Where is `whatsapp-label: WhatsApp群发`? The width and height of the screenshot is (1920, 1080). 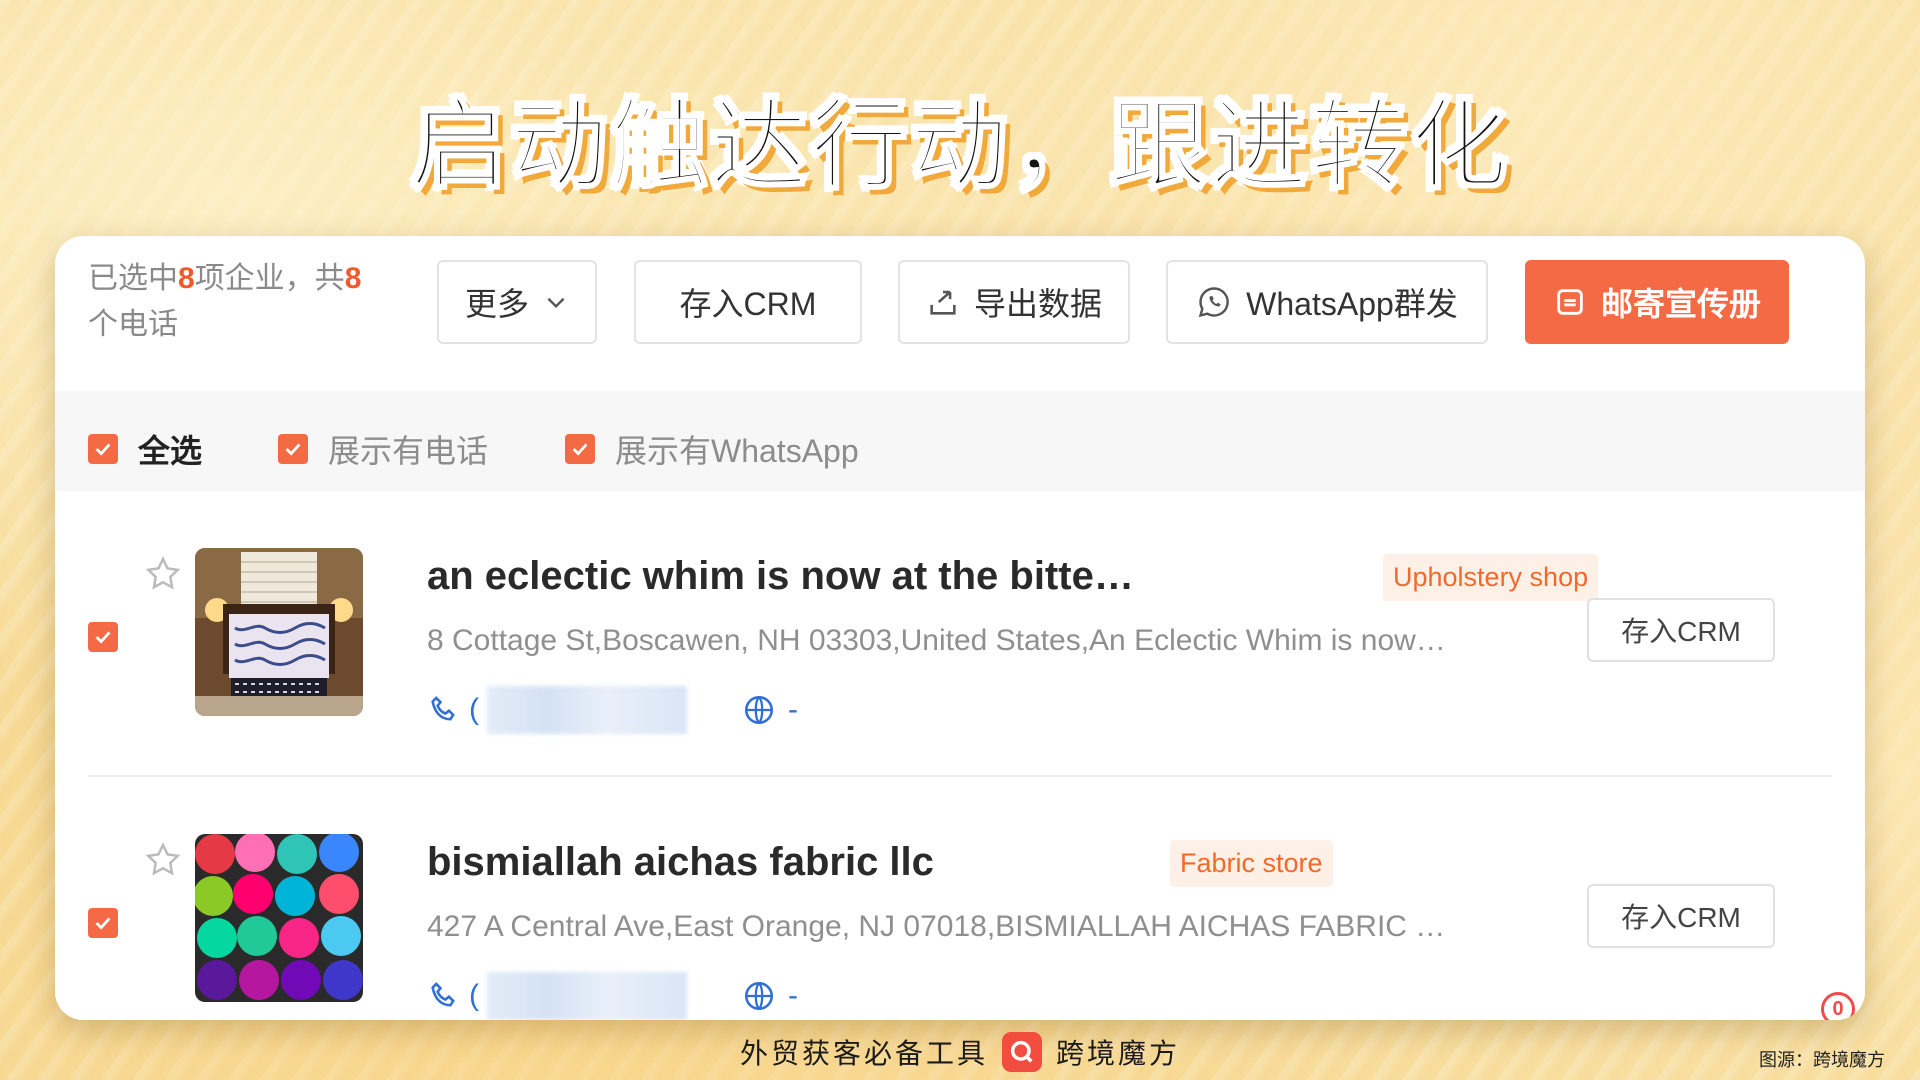
whatsapp-label: WhatsApp群发 is located at coordinates (1352, 304).